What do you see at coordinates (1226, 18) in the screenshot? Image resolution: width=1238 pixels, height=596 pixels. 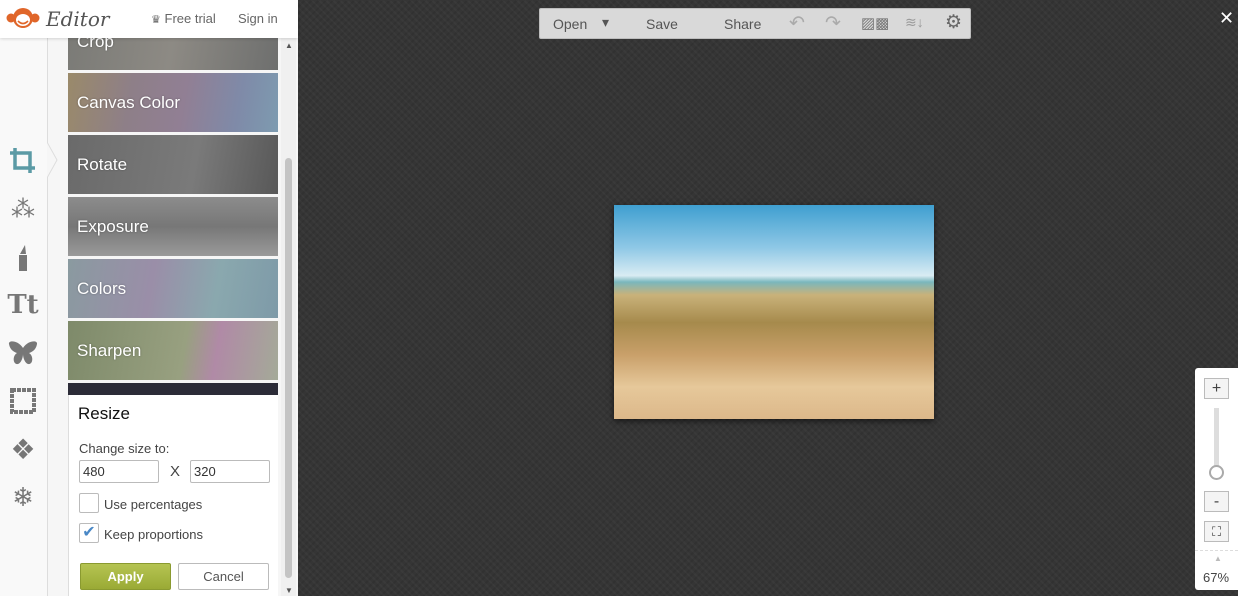 I see `close-icon: ✕` at bounding box center [1226, 18].